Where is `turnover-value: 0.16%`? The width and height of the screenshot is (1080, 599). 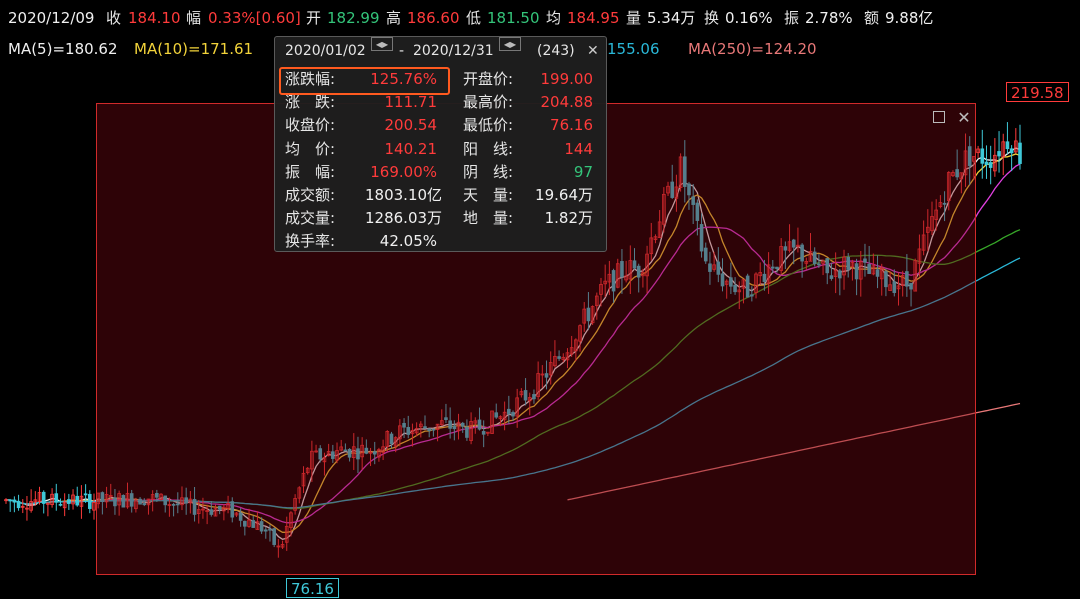 turnover-value: 0.16% is located at coordinates (749, 18).